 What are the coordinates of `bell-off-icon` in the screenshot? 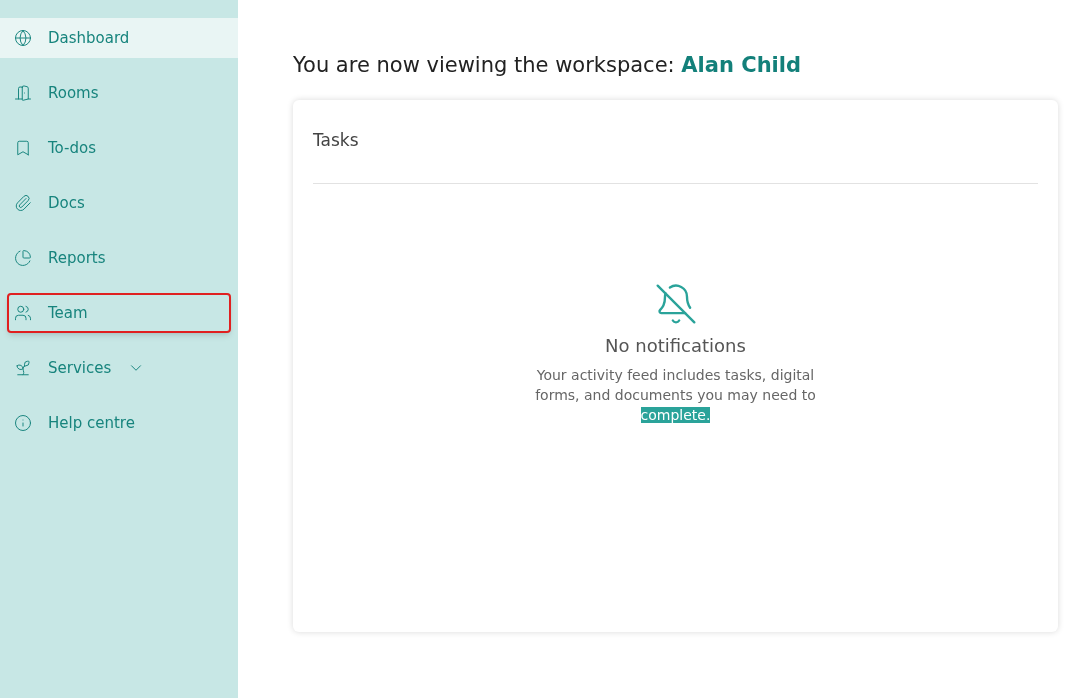 It's located at (675, 303).